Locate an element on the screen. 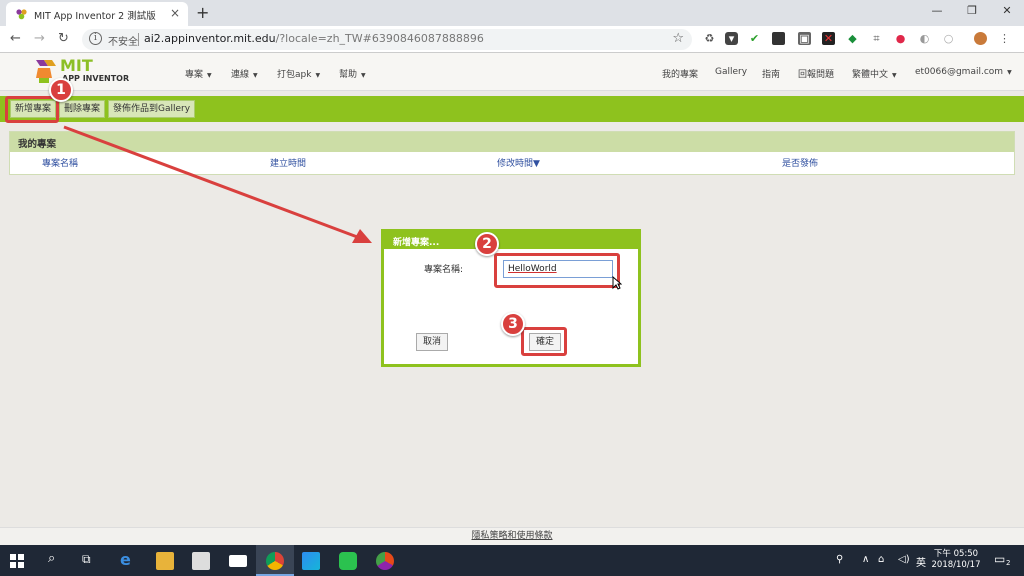 Image resolution: width=1024 pixels, height=576 pixels. page-footer: 隱私策略和使用條款 is located at coordinates (512, 536).